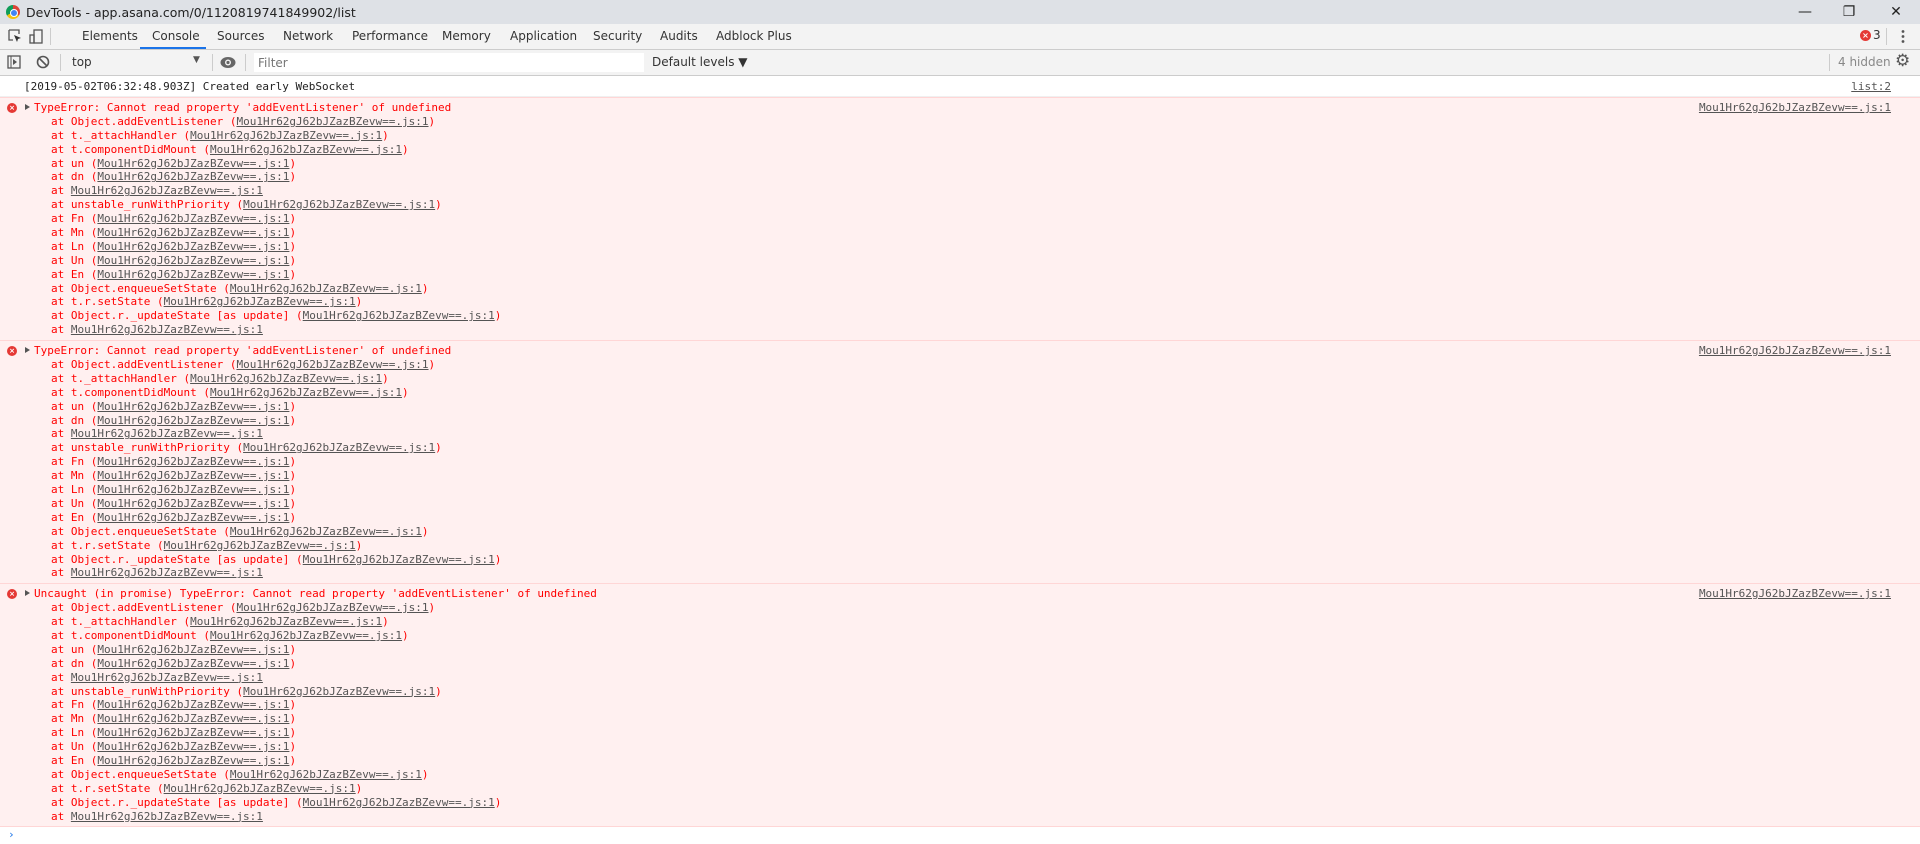 This screenshot has height=844, width=1920. I want to click on settings-gear-icon: ⚙, so click(1902, 61).